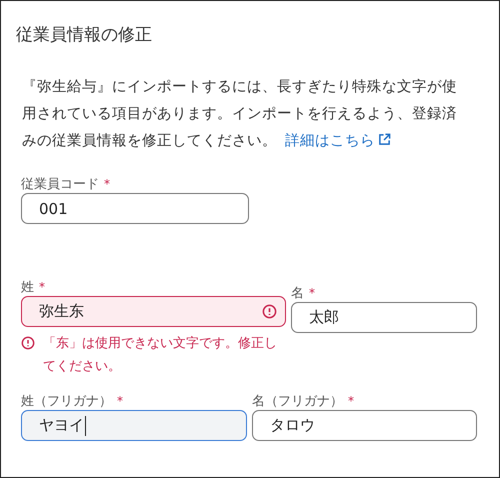 This screenshot has width=500, height=478. Describe the element at coordinates (297, 293) in the screenshot. I see `field-label: 名` at that location.